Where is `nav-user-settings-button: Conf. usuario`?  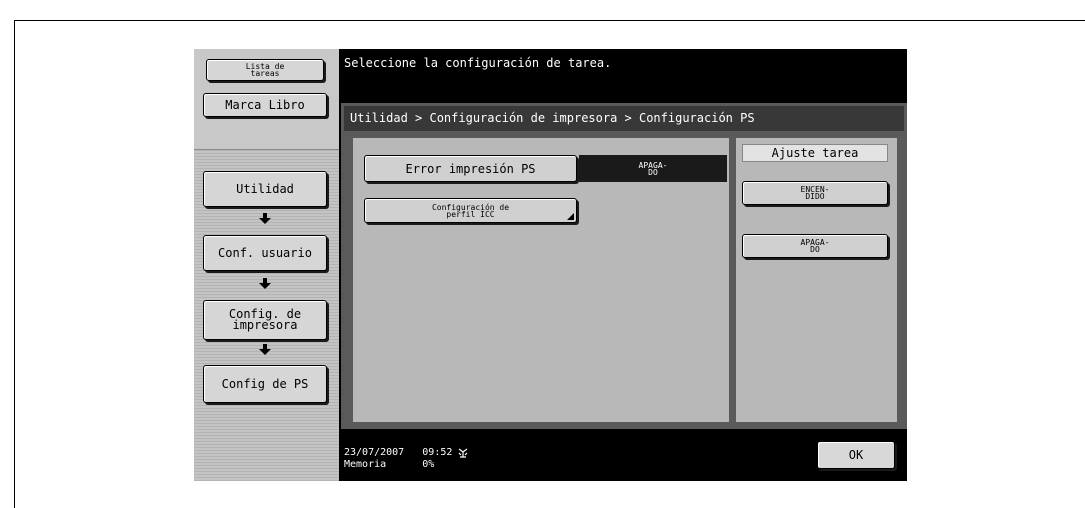 nav-user-settings-button: Conf. usuario is located at coordinates (265, 253).